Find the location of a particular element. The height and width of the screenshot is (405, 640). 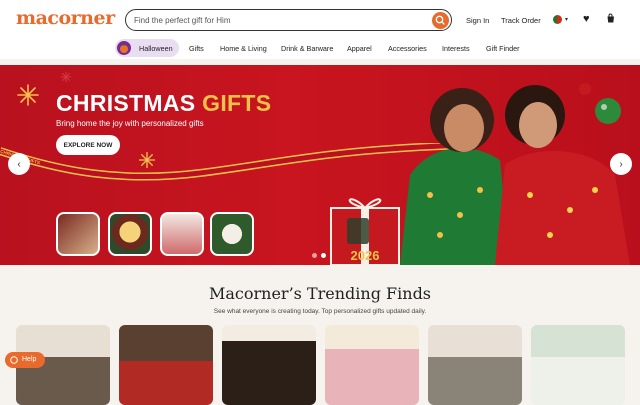

cart-icon is located at coordinates (610, 18).